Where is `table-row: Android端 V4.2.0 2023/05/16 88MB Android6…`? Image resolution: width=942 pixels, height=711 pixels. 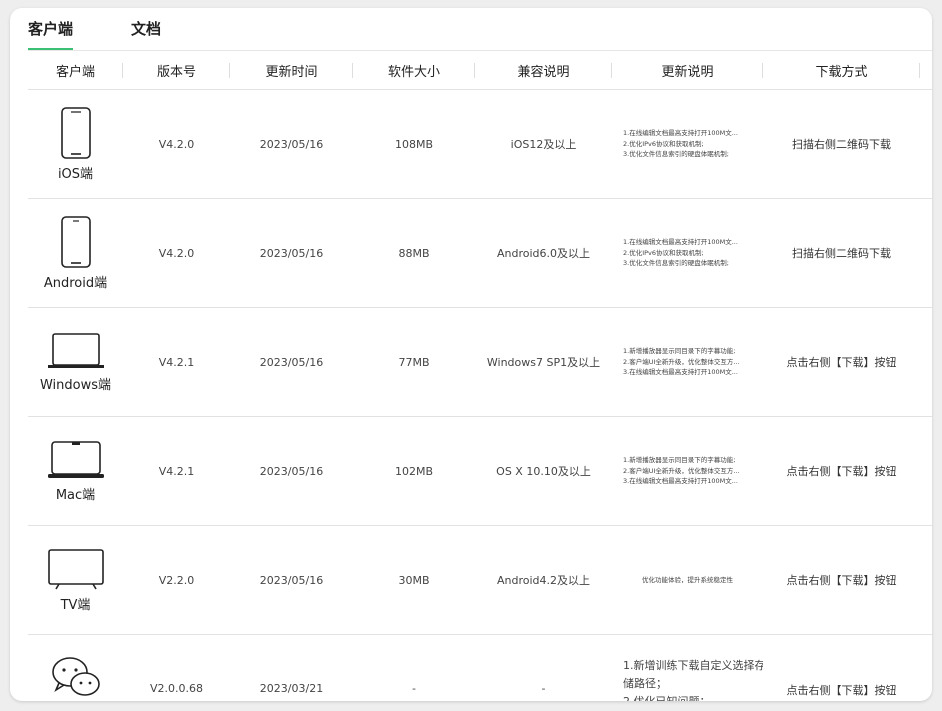 table-row: Android端 V4.2.0 2023/05/16 88MB Android6… is located at coordinates (480, 253).